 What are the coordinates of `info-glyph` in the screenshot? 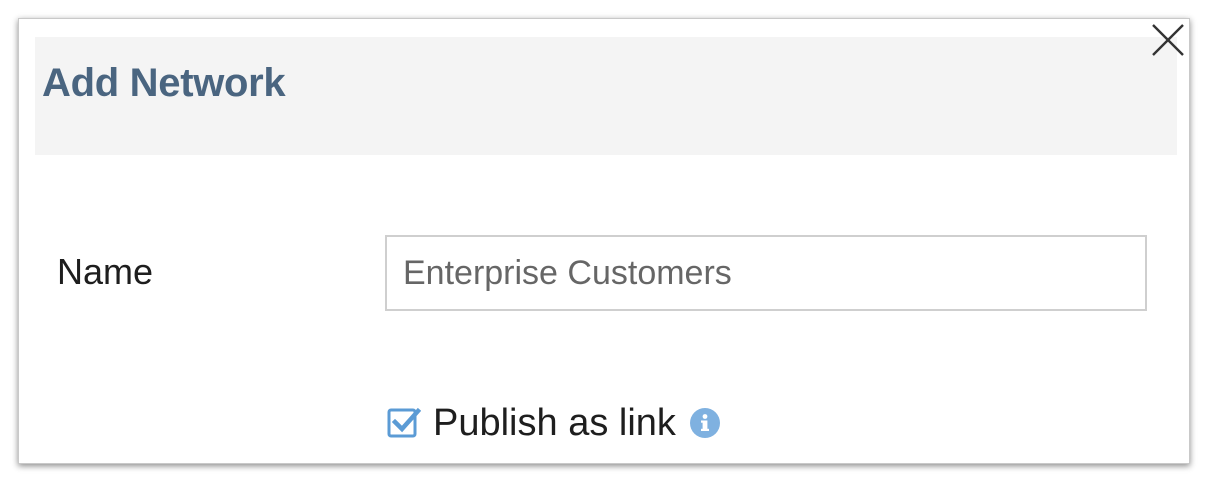 It's located at (704, 422).